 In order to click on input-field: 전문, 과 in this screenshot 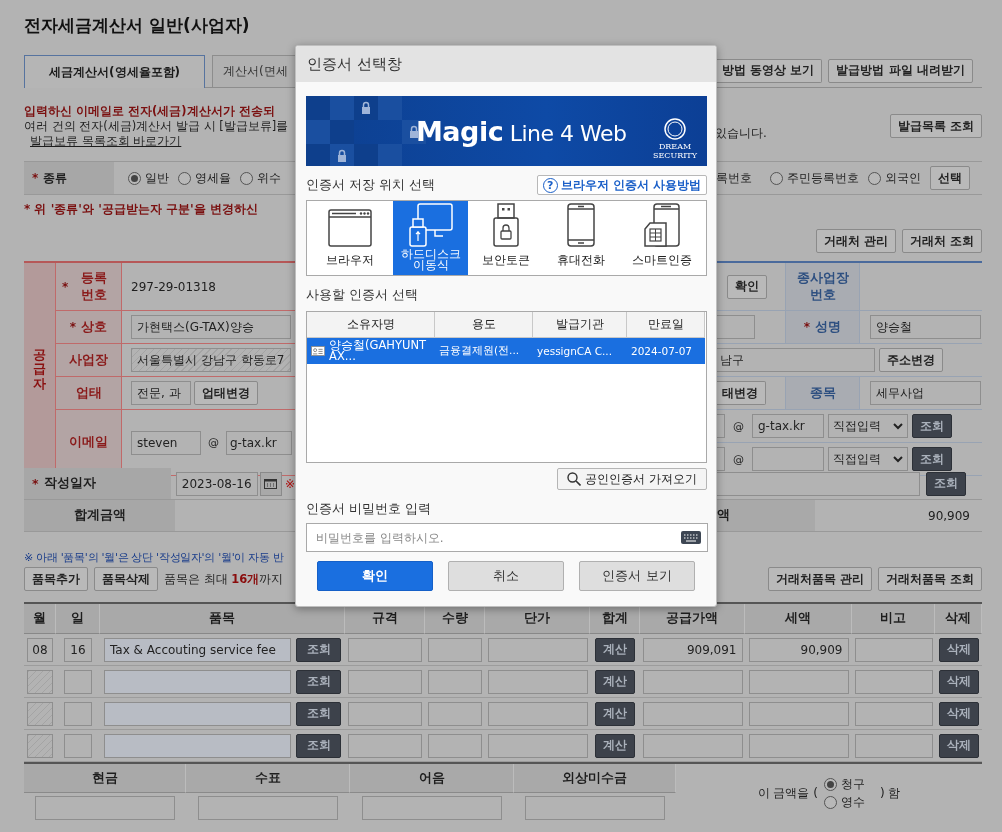, I will do `click(161, 393)`.